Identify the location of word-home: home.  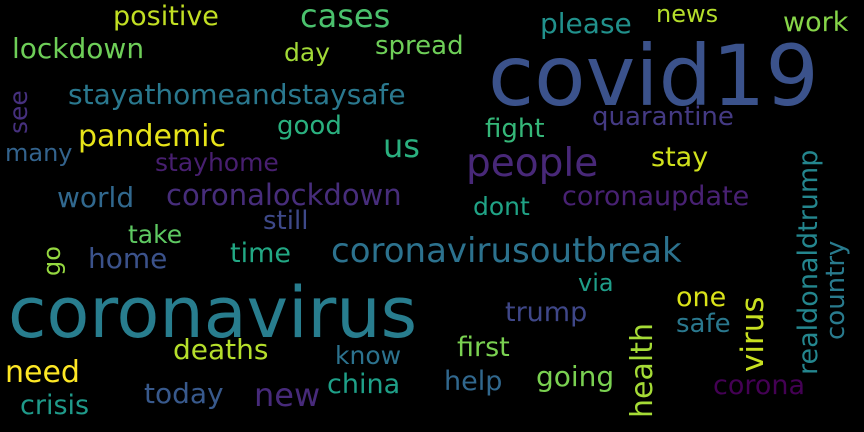
(128, 258).